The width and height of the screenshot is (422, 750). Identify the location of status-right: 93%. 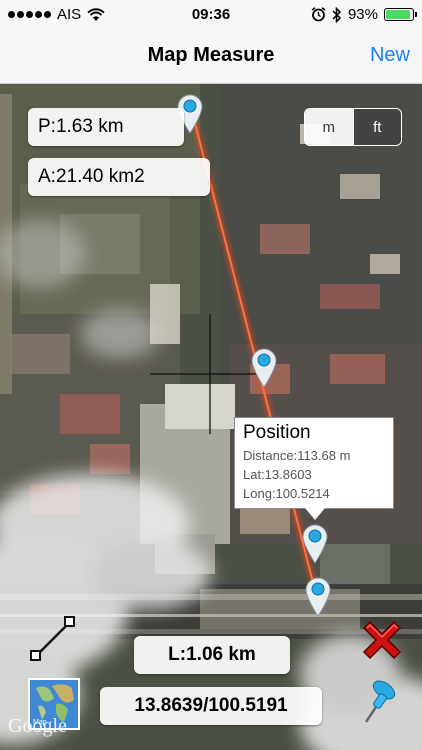
(364, 14).